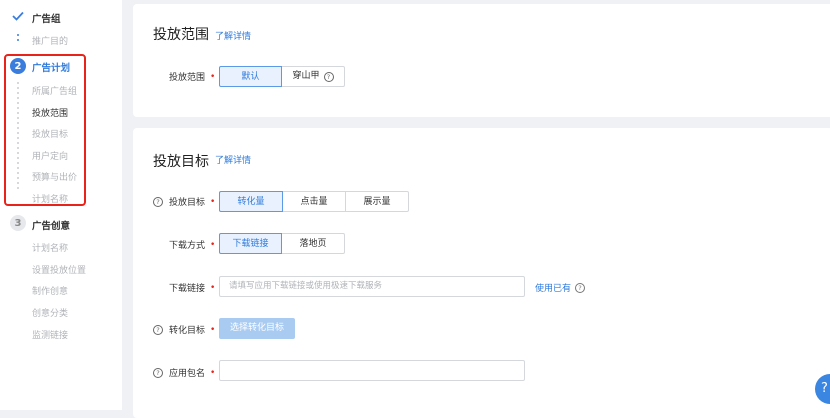  I want to click on goal-field-label: ? 投放目标 •, so click(184, 201).